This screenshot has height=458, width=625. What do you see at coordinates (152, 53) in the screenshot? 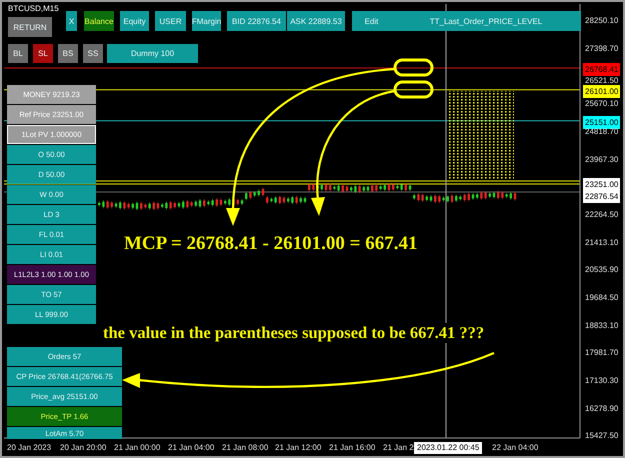
I see `order-button: Dummy 100` at bounding box center [152, 53].